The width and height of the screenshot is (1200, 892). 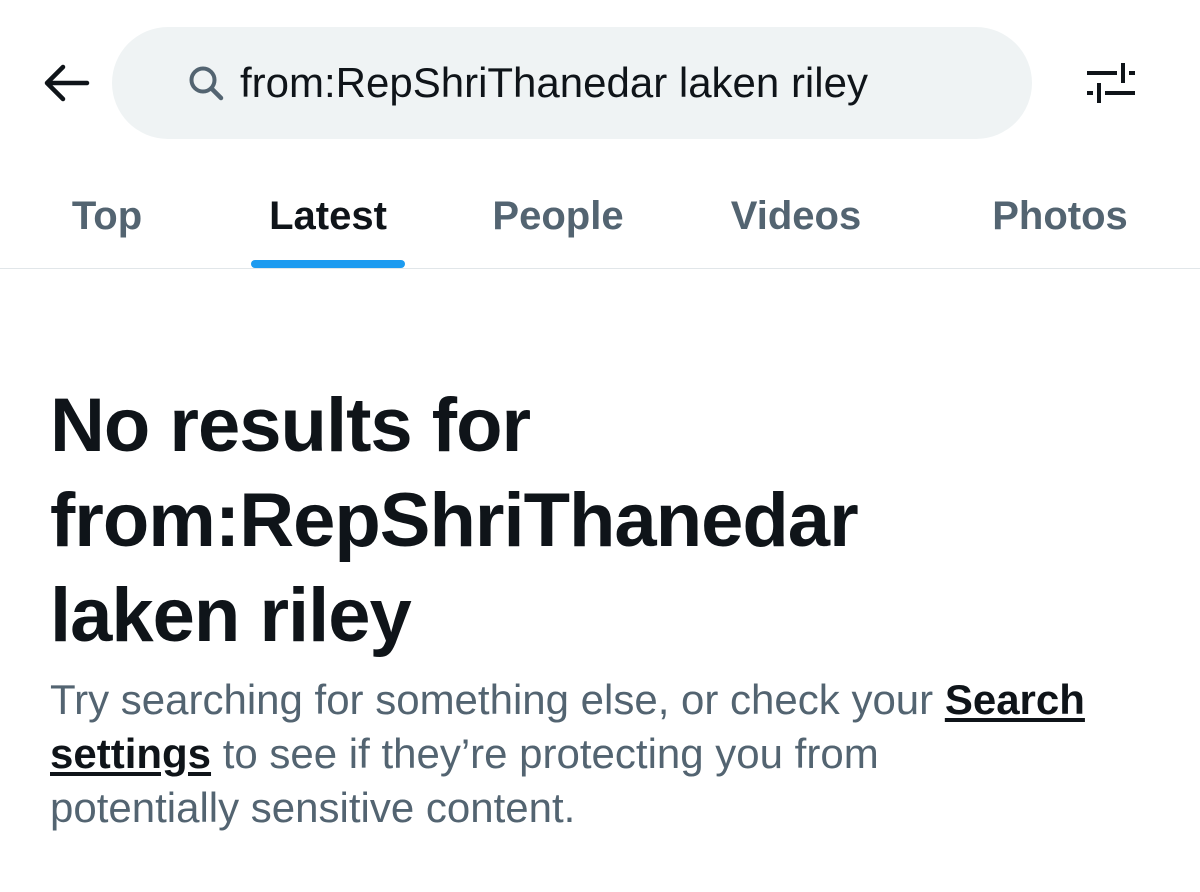 I want to click on search-bar, so click(x=572, y=83).